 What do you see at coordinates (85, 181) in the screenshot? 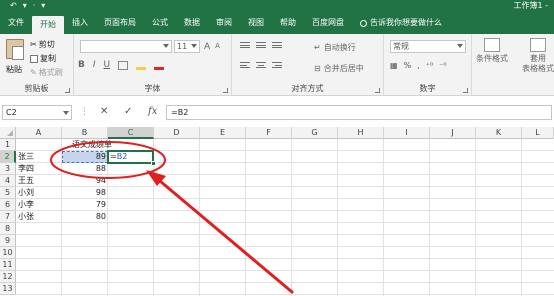
I see `score-cell: 94` at bounding box center [85, 181].